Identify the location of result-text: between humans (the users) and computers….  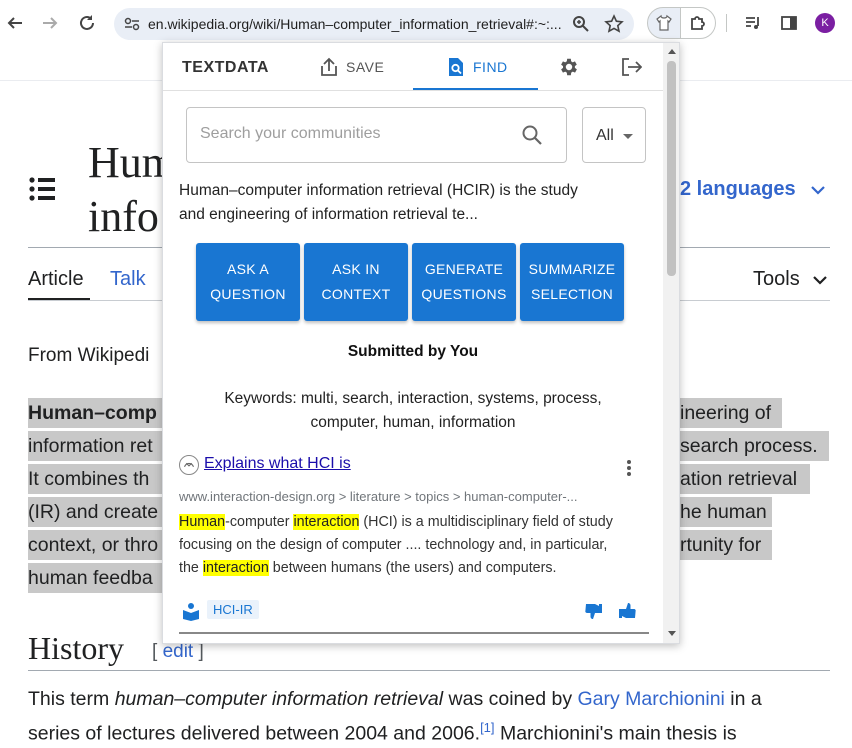
(412, 568).